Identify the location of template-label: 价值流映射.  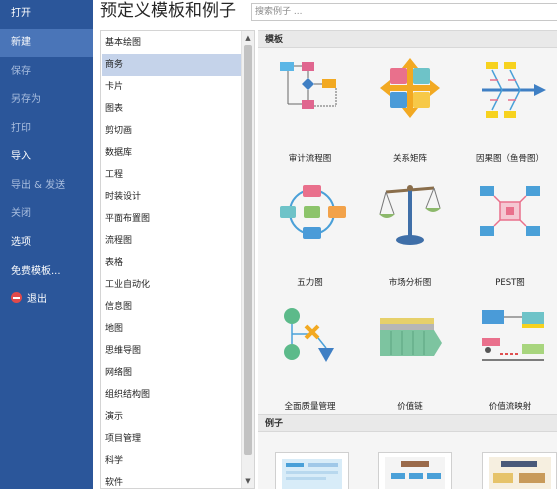
(510, 407).